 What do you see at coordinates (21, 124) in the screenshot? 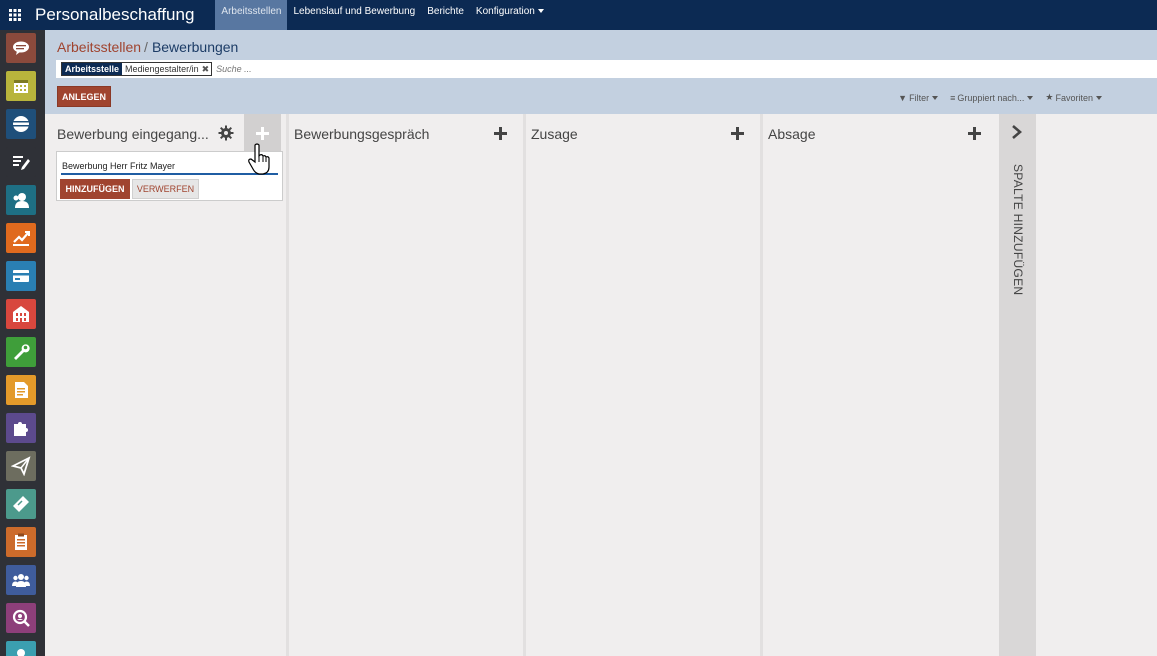
I see `database-icon` at bounding box center [21, 124].